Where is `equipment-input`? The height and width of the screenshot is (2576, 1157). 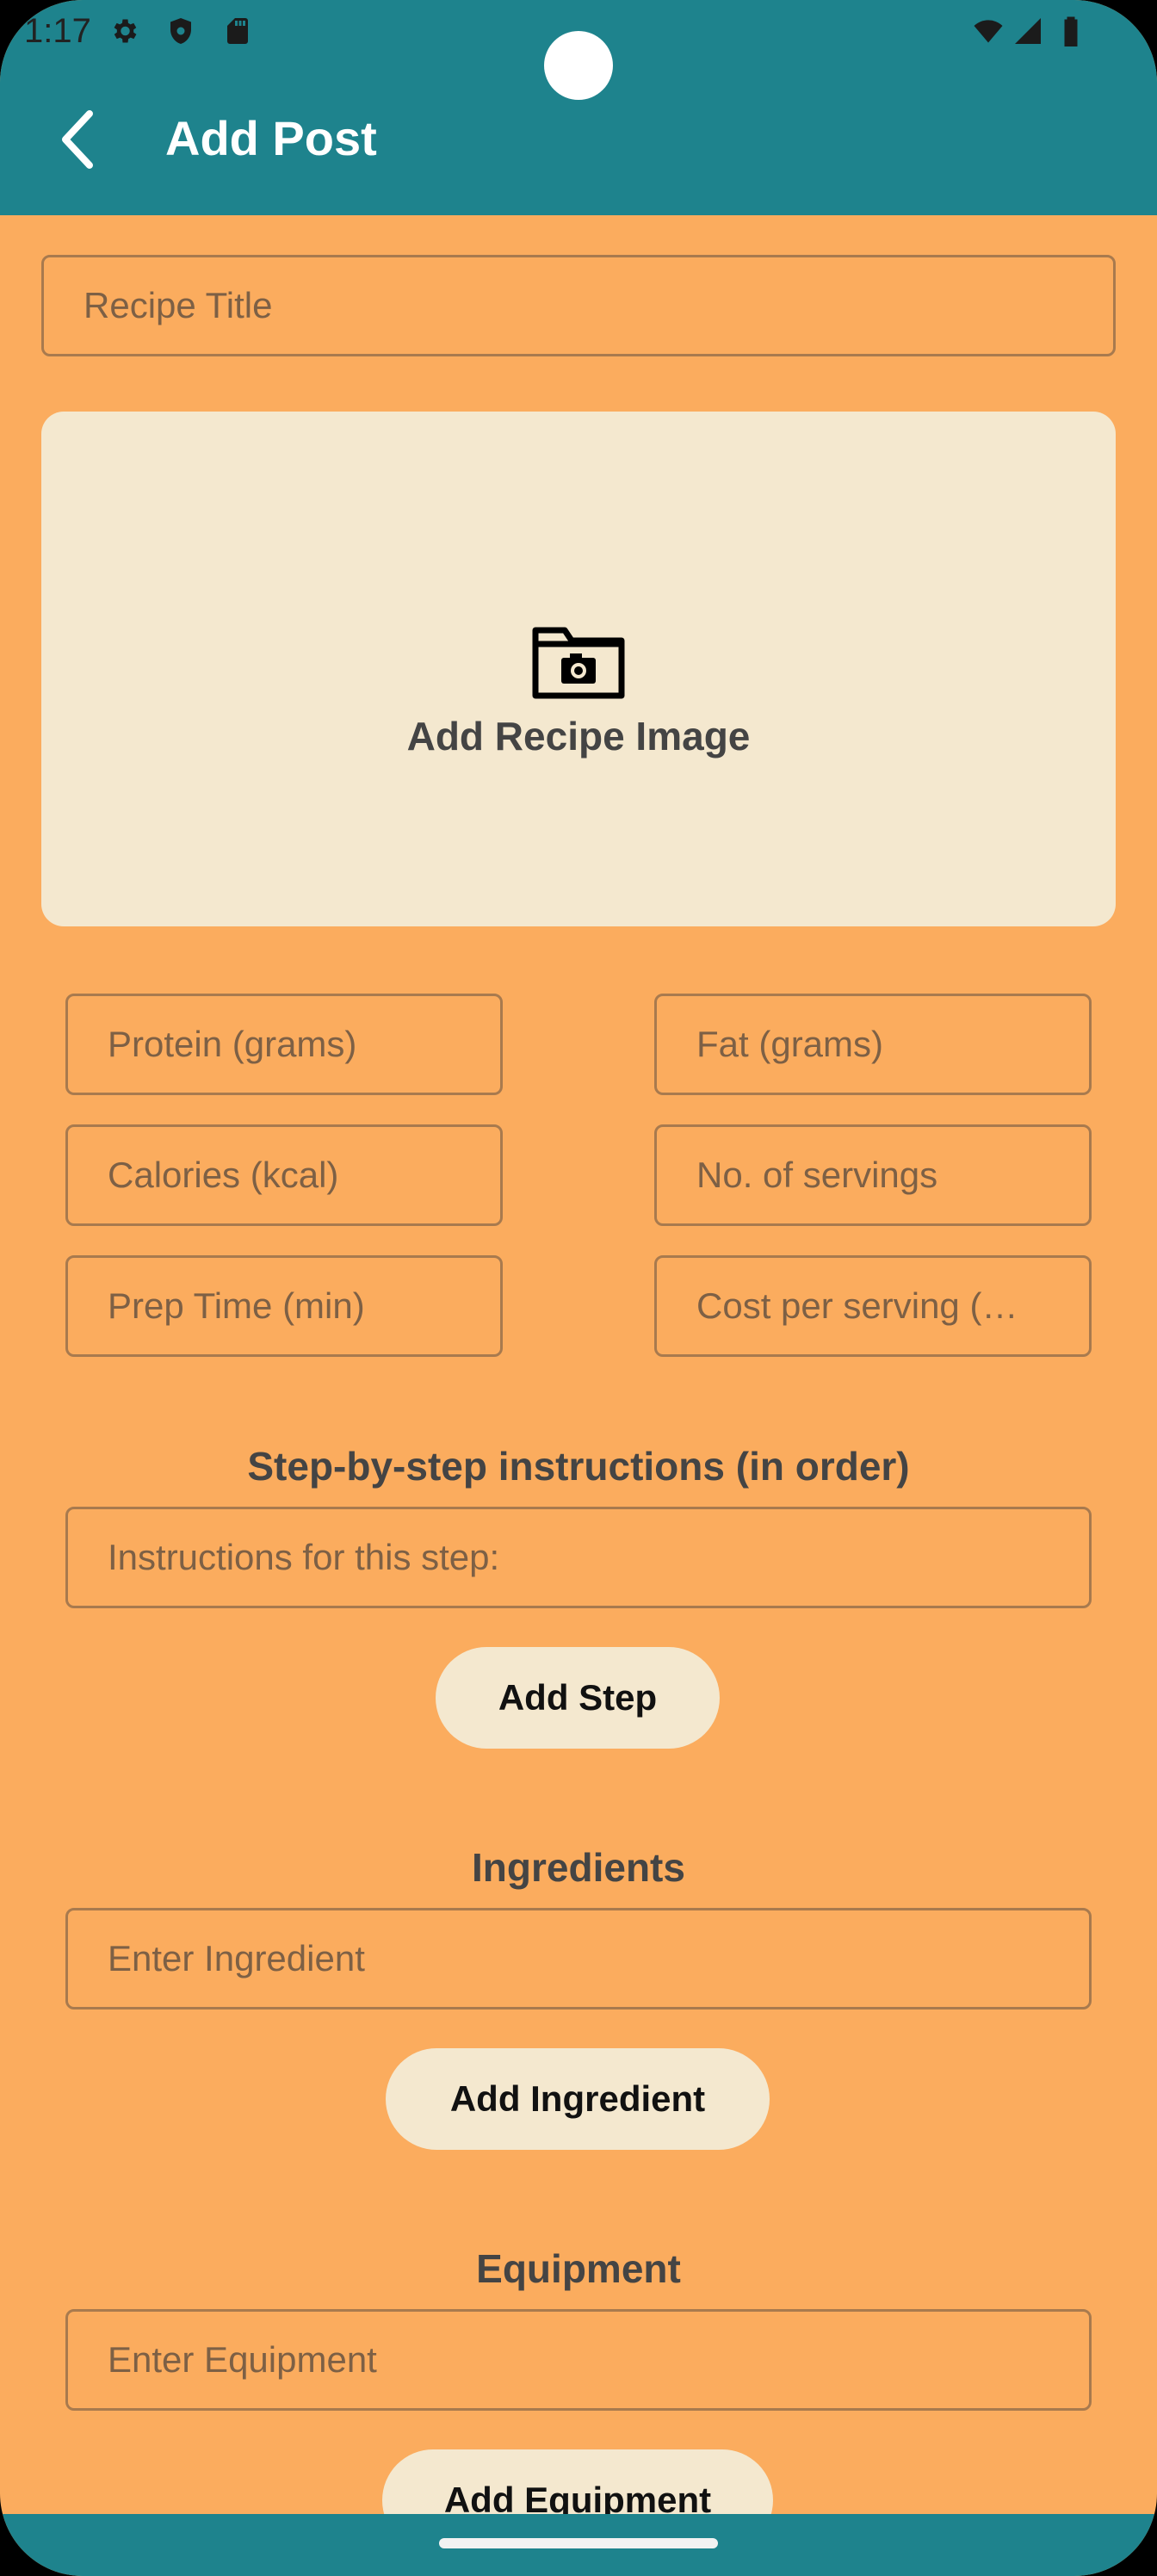 equipment-input is located at coordinates (579, 2360).